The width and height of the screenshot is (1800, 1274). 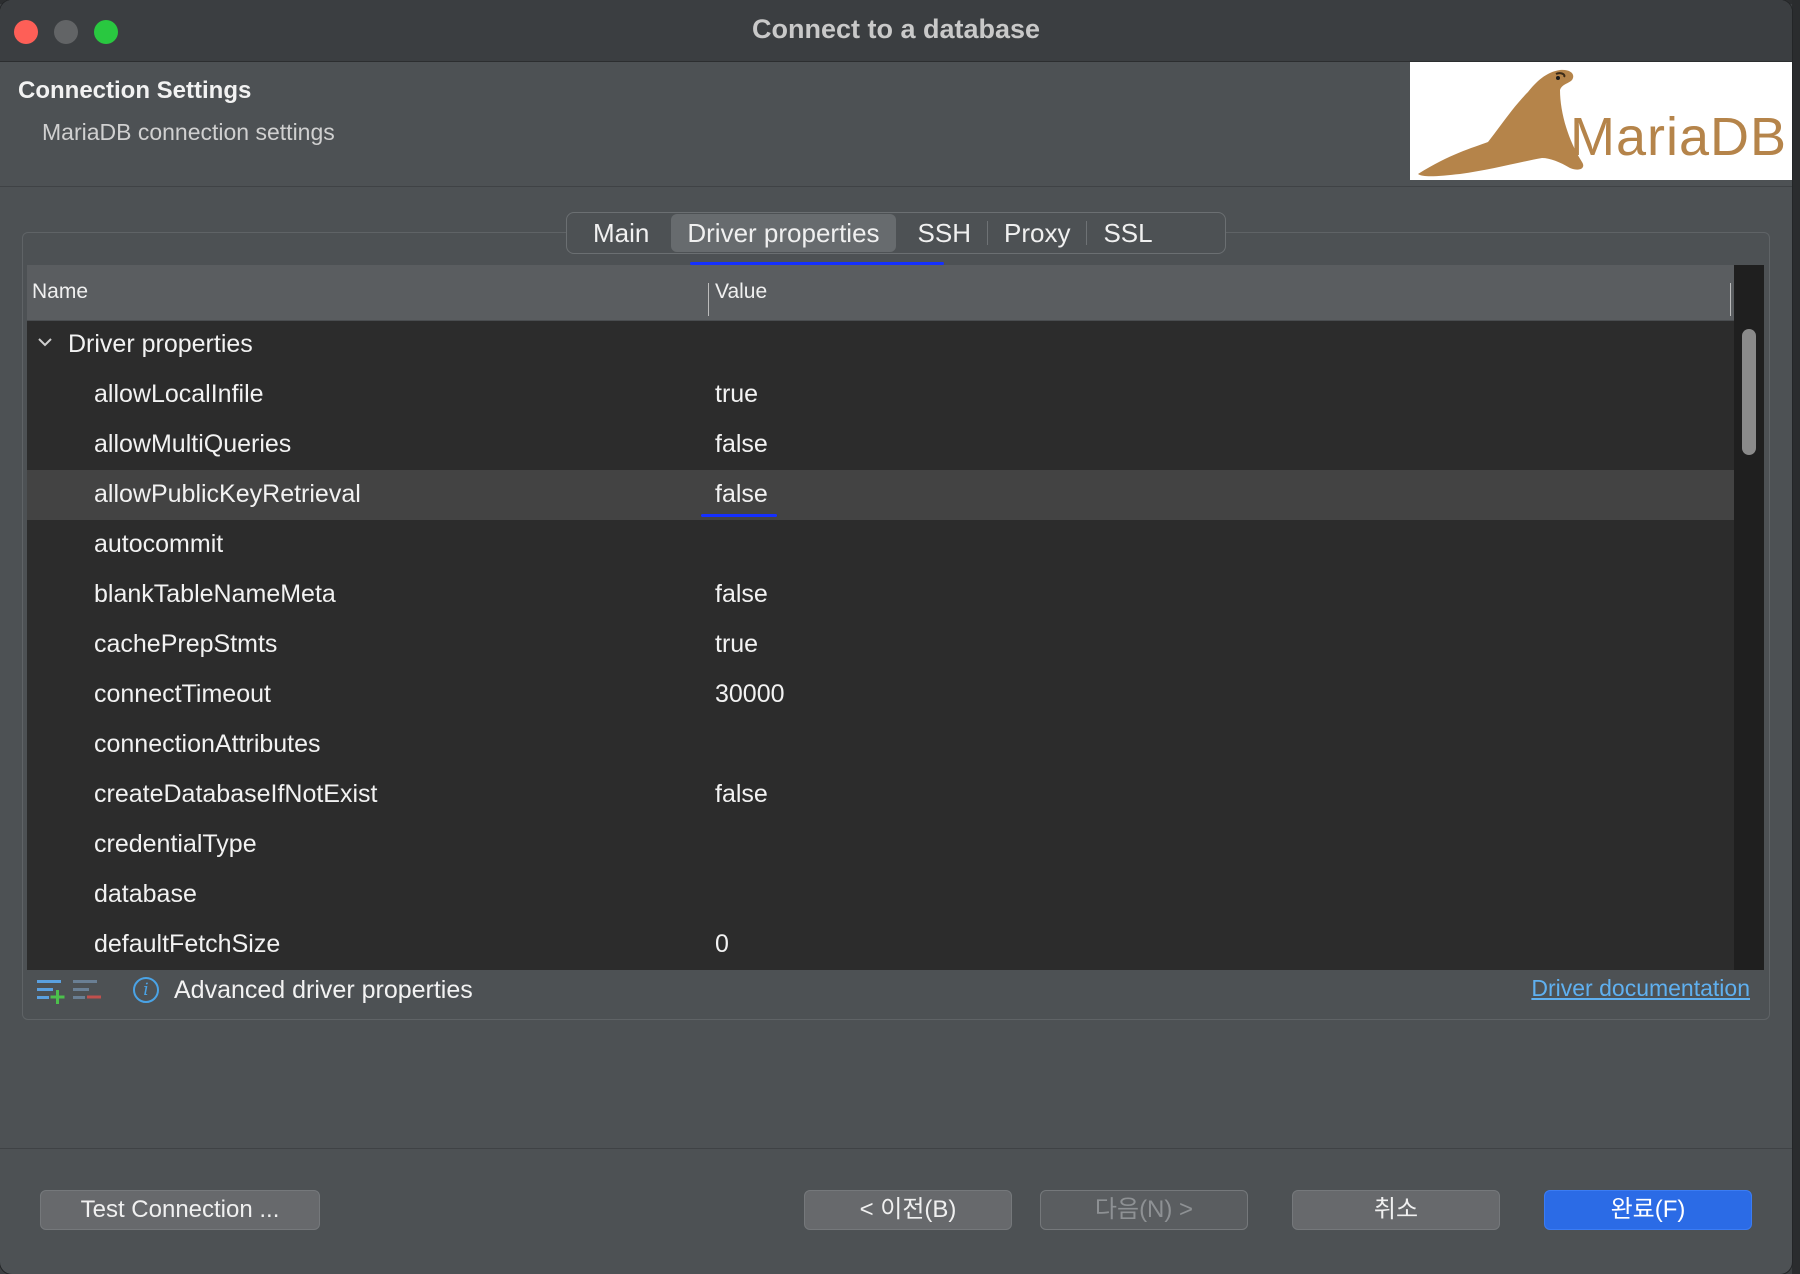 What do you see at coordinates (880, 795) in the screenshot?
I see `table-row: createDatabaseIfNotExist false` at bounding box center [880, 795].